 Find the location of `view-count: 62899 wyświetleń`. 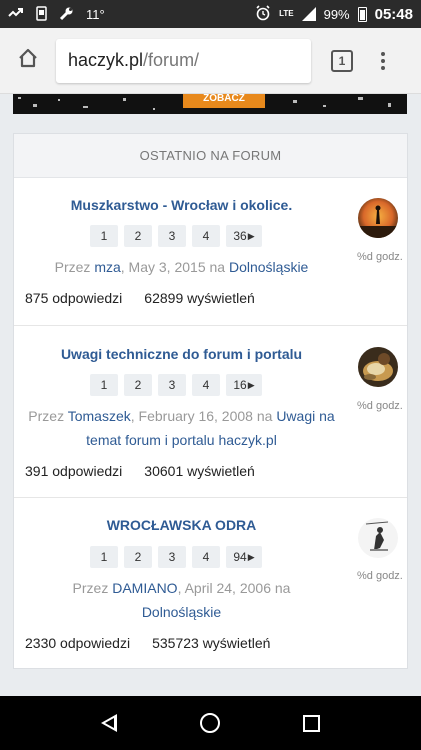

view-count: 62899 wyświetleń is located at coordinates (199, 298).